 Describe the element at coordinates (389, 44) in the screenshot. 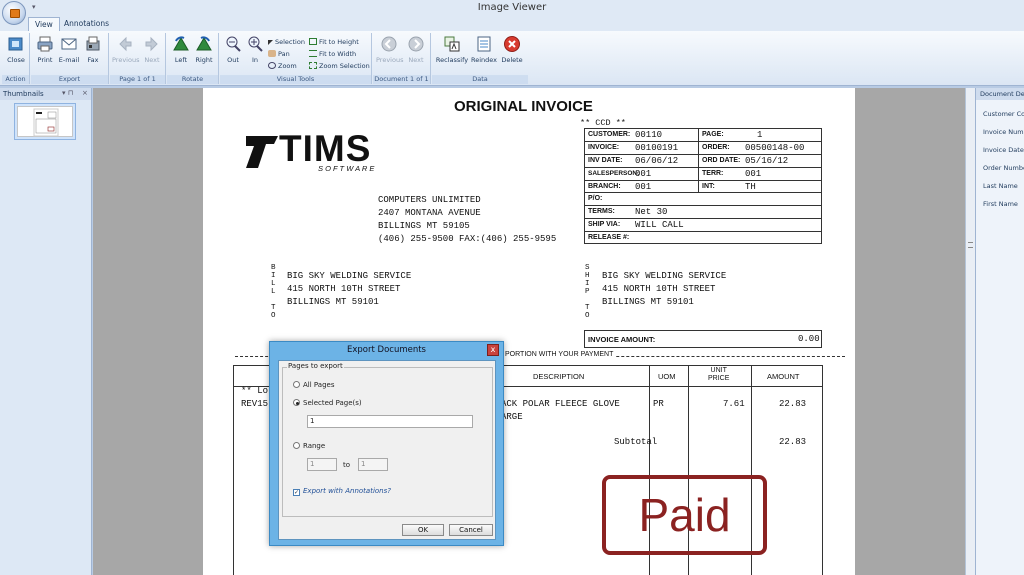

I see `circle-arrow-left-icon` at that location.